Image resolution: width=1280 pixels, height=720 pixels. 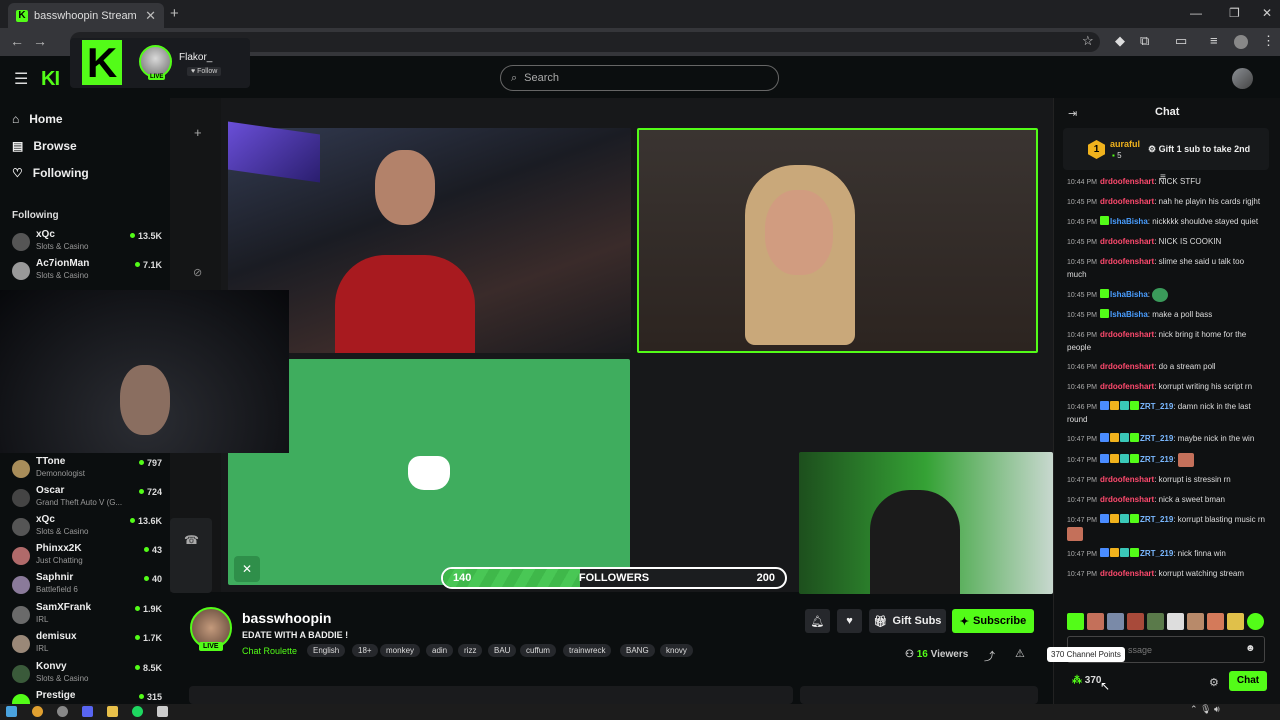 What do you see at coordinates (137, 711) in the screenshot?
I see `spotify-icon` at bounding box center [137, 711].